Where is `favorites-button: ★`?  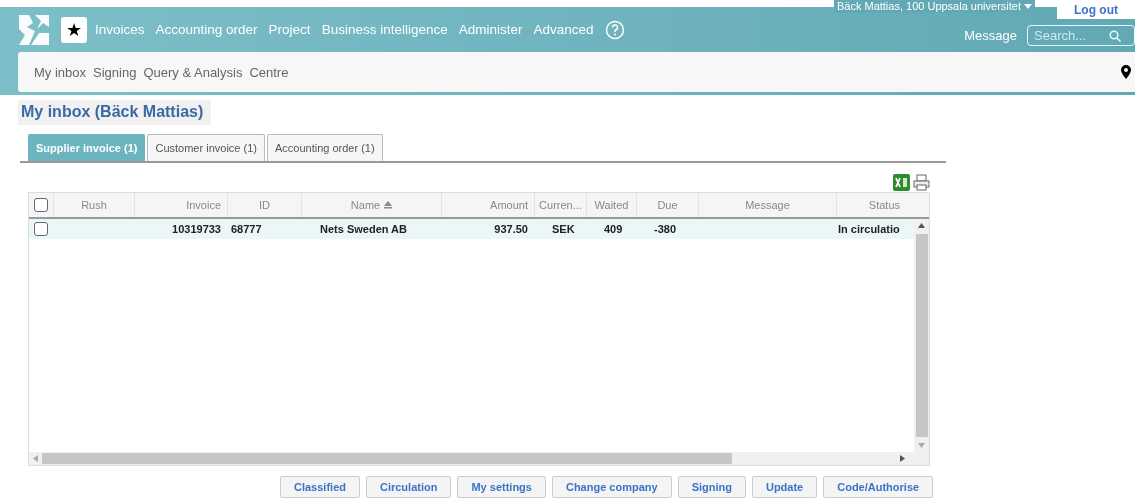 favorites-button: ★ is located at coordinates (74, 29).